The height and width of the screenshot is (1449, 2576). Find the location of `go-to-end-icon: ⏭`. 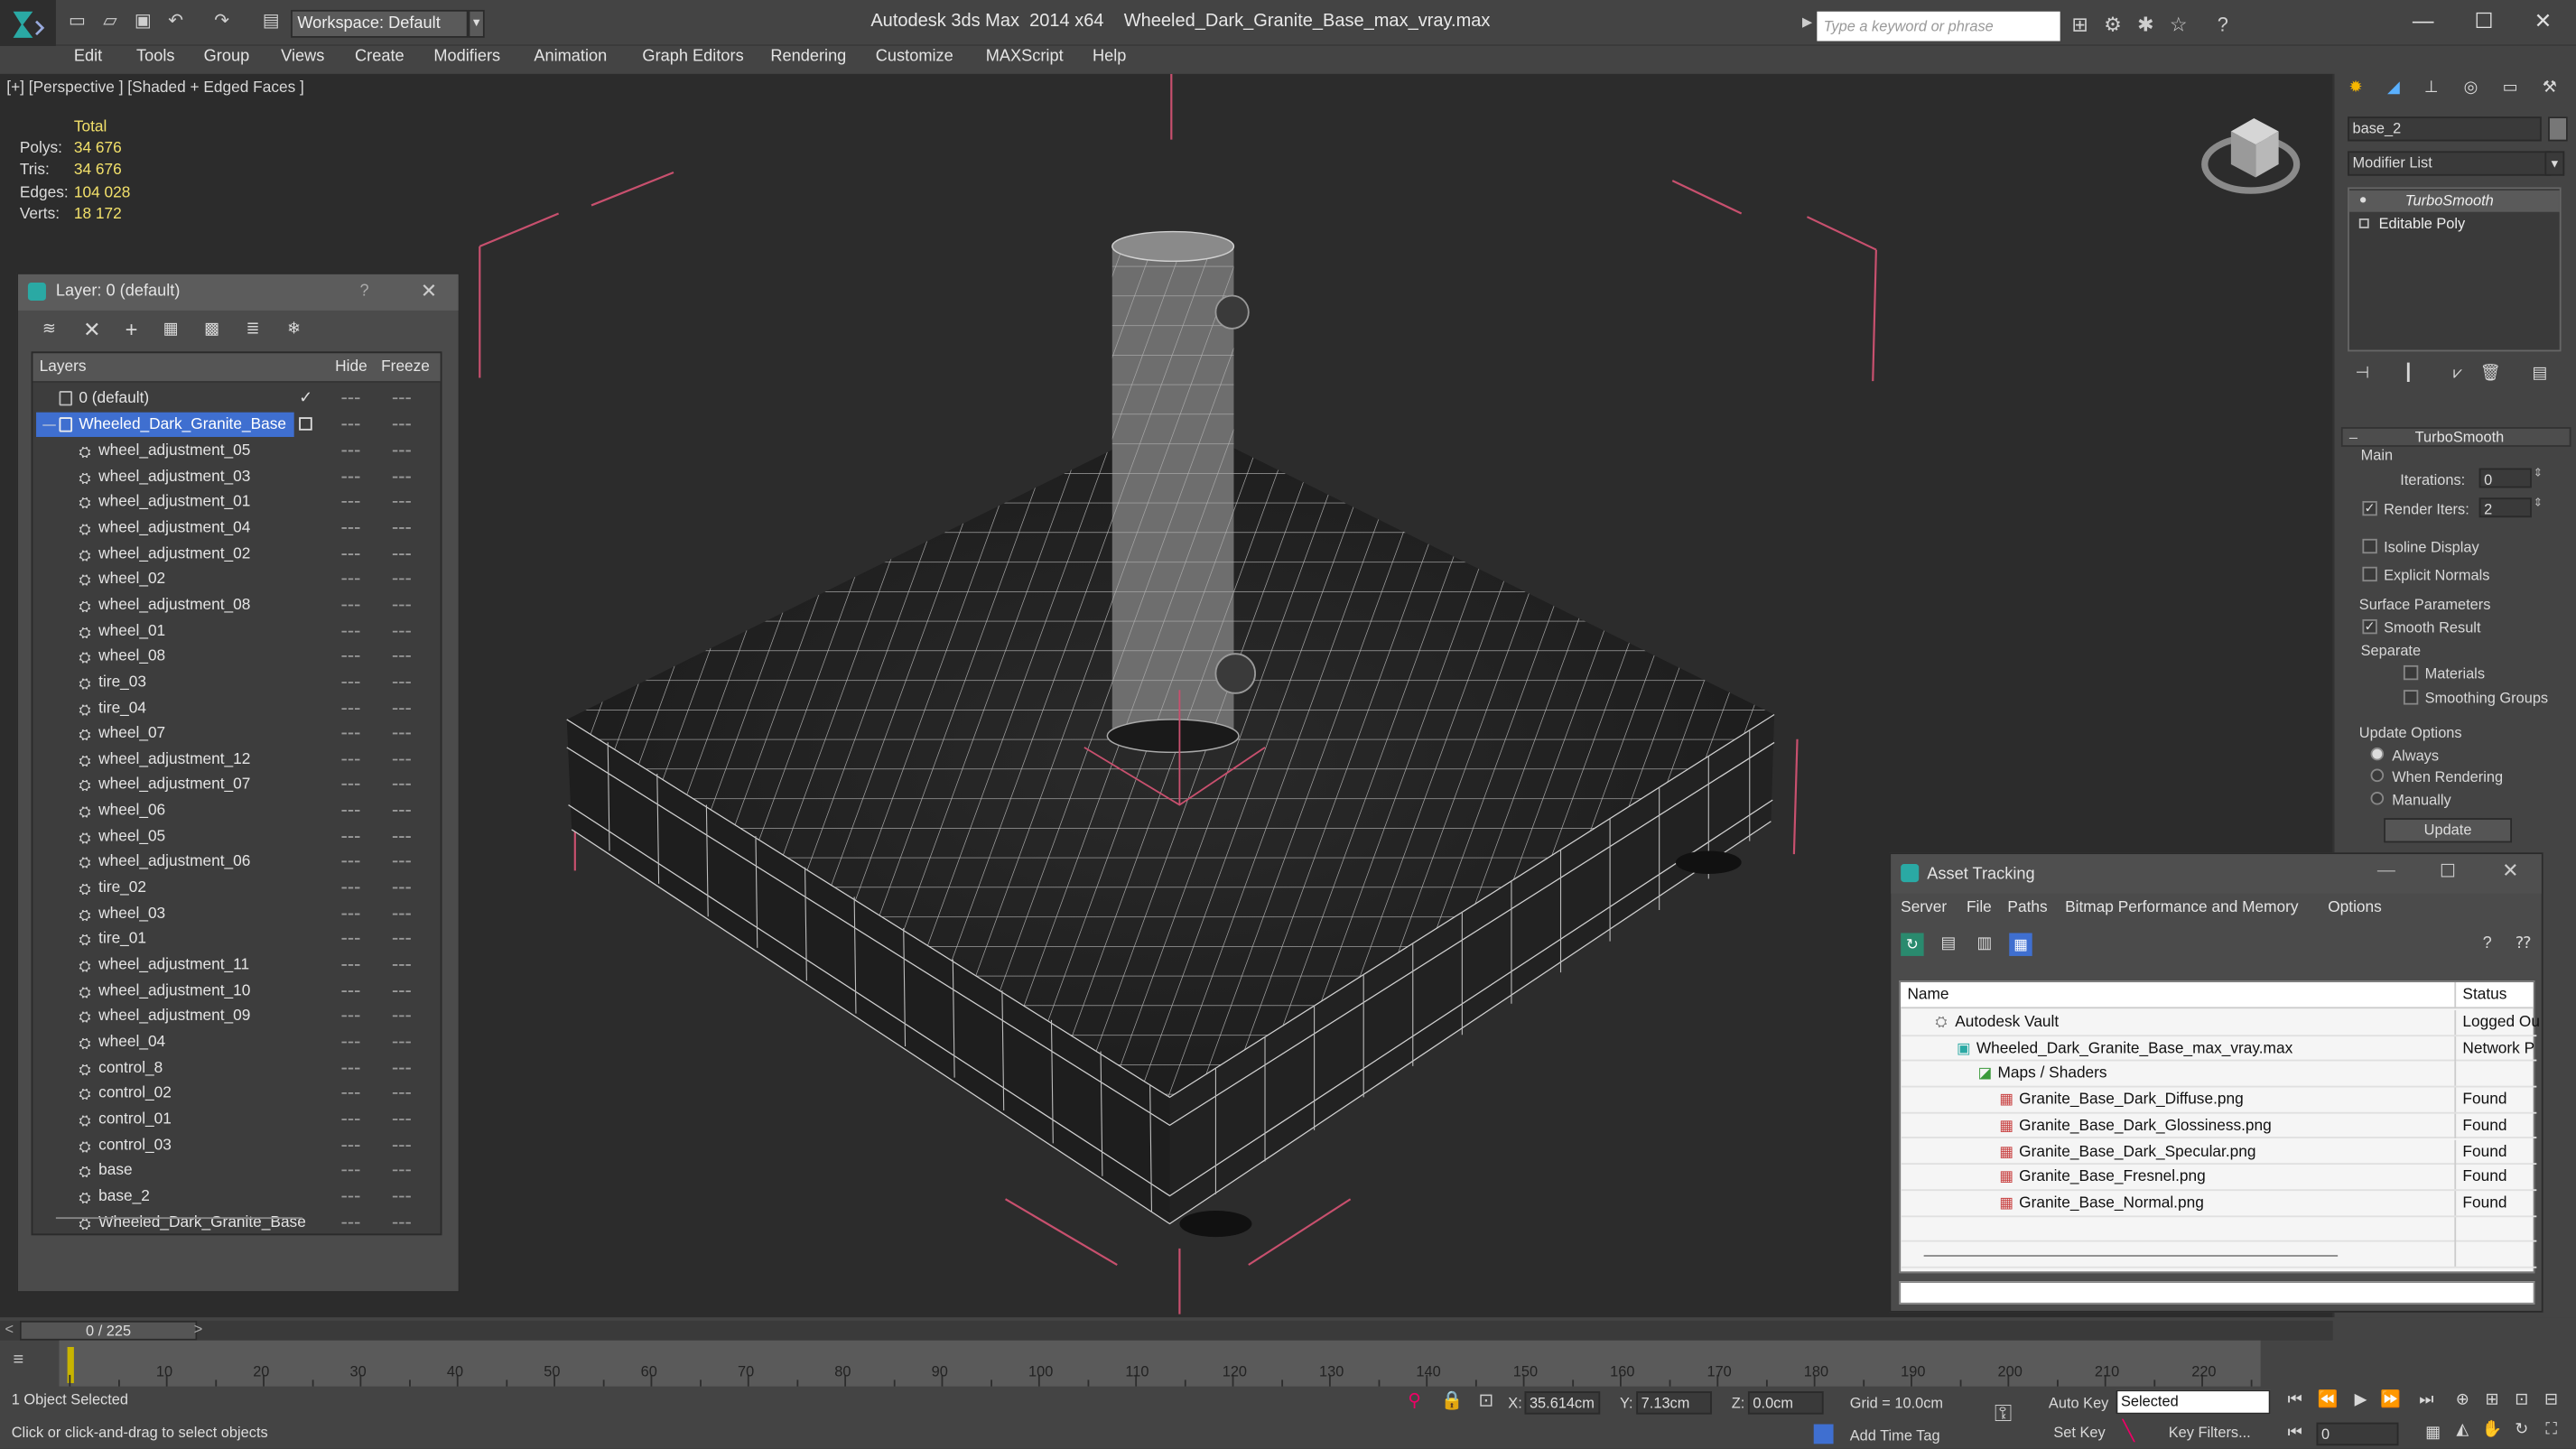

go-to-end-icon: ⏭ is located at coordinates (2426, 1400).